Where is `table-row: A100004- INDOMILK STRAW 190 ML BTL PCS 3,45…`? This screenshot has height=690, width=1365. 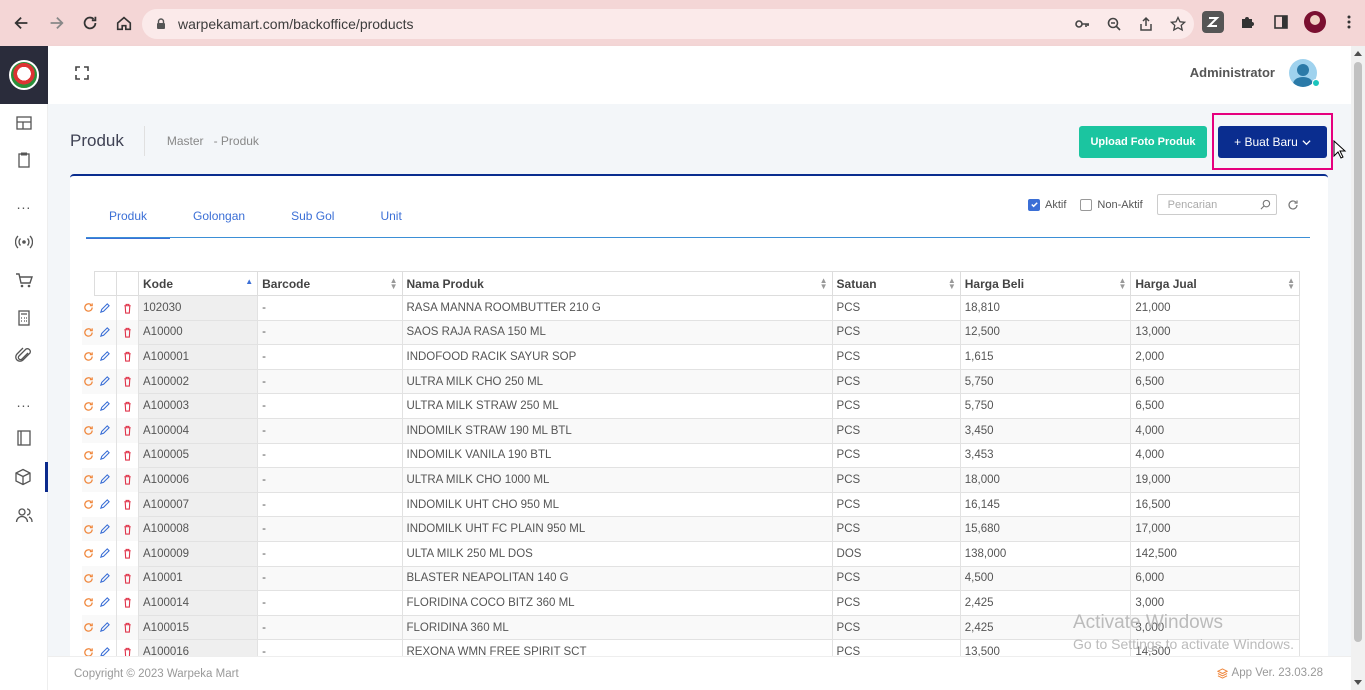
table-row: A100004- INDOMILK STRAW 190 ML BTL PCS 3,45… is located at coordinates (691, 430).